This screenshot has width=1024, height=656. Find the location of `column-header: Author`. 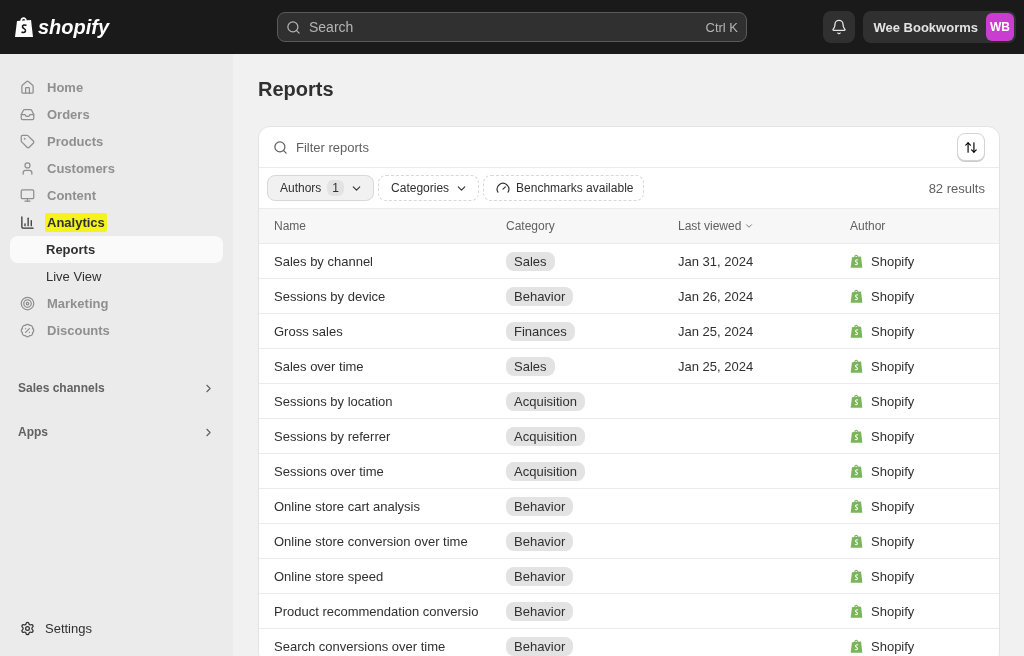

column-header: Author is located at coordinates (917, 226).